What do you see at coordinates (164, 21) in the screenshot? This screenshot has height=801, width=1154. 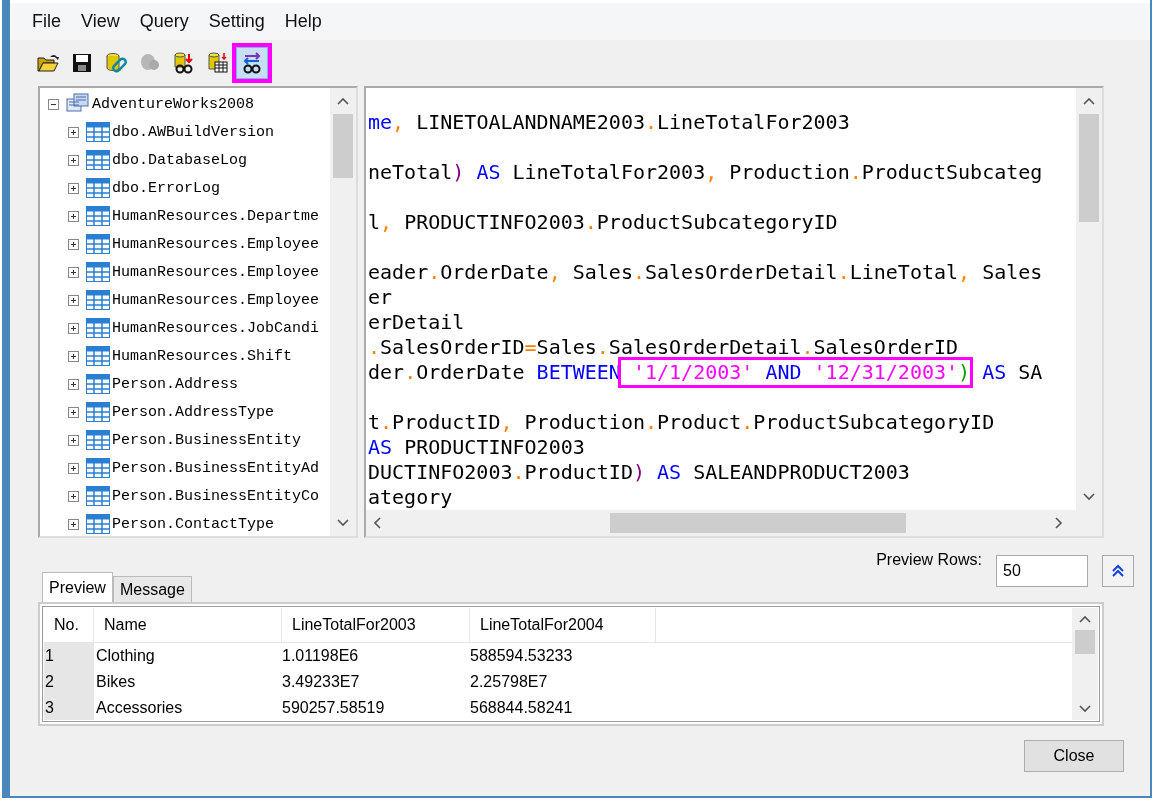 I see `menu-item: Query` at bounding box center [164, 21].